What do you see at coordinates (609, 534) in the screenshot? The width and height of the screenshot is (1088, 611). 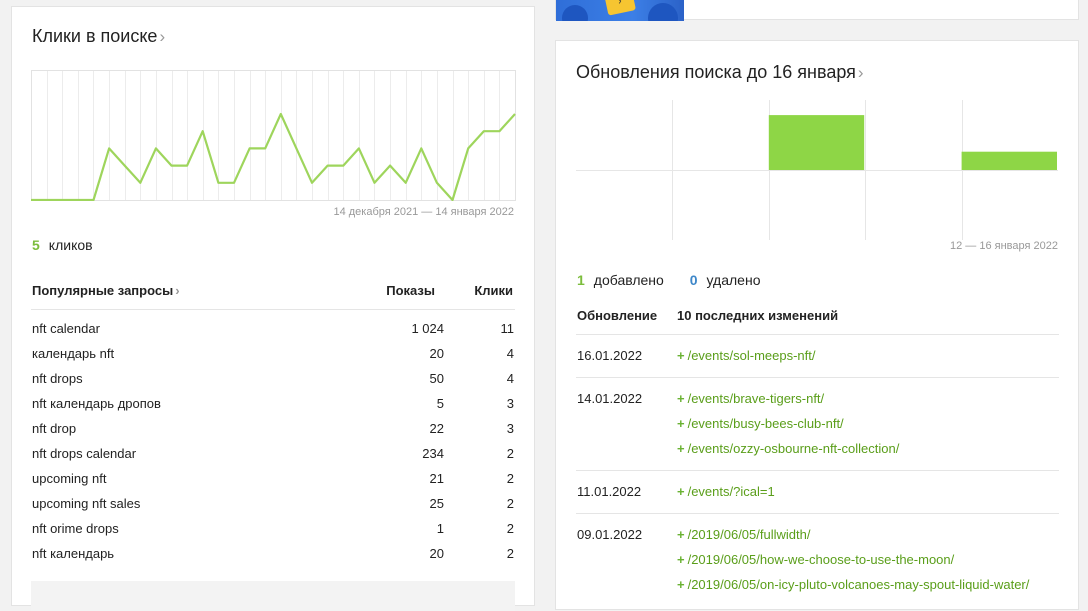 I see `update-date: 09.01.2022` at bounding box center [609, 534].